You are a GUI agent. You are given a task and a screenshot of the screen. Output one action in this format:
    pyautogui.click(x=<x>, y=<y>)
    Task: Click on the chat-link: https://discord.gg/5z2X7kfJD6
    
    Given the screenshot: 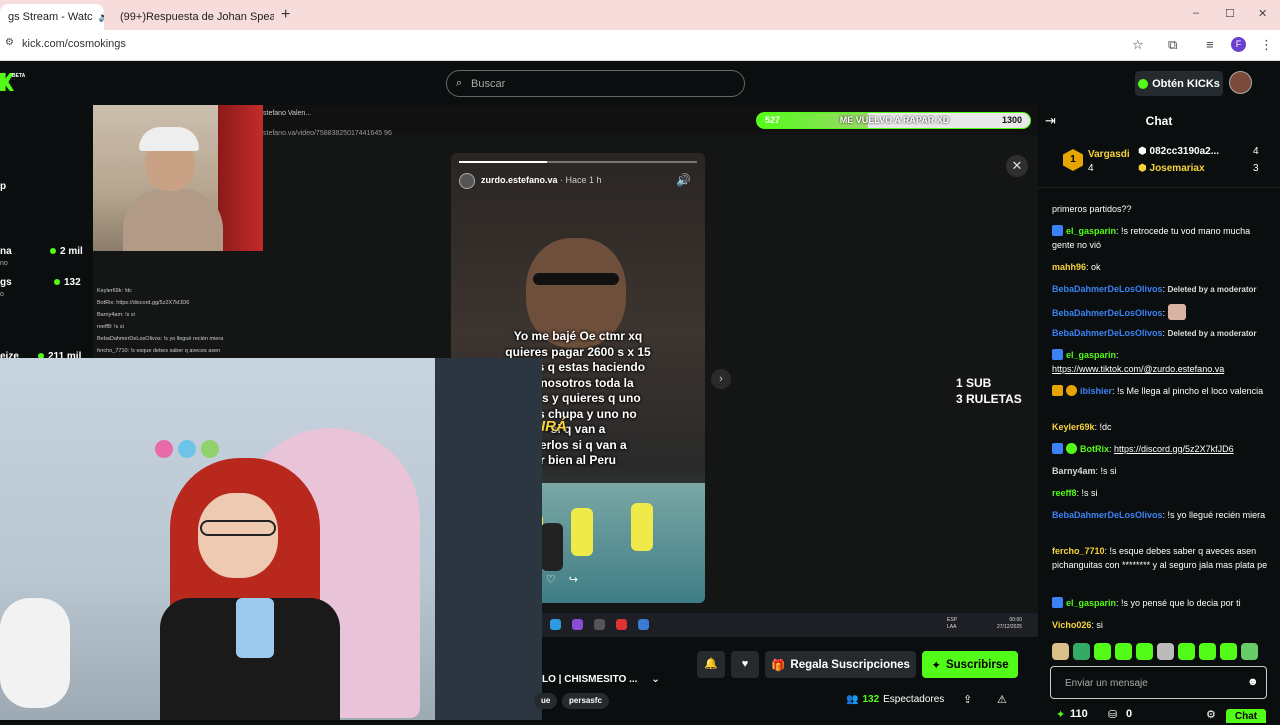 What is the action you would take?
    pyautogui.click(x=1174, y=449)
    